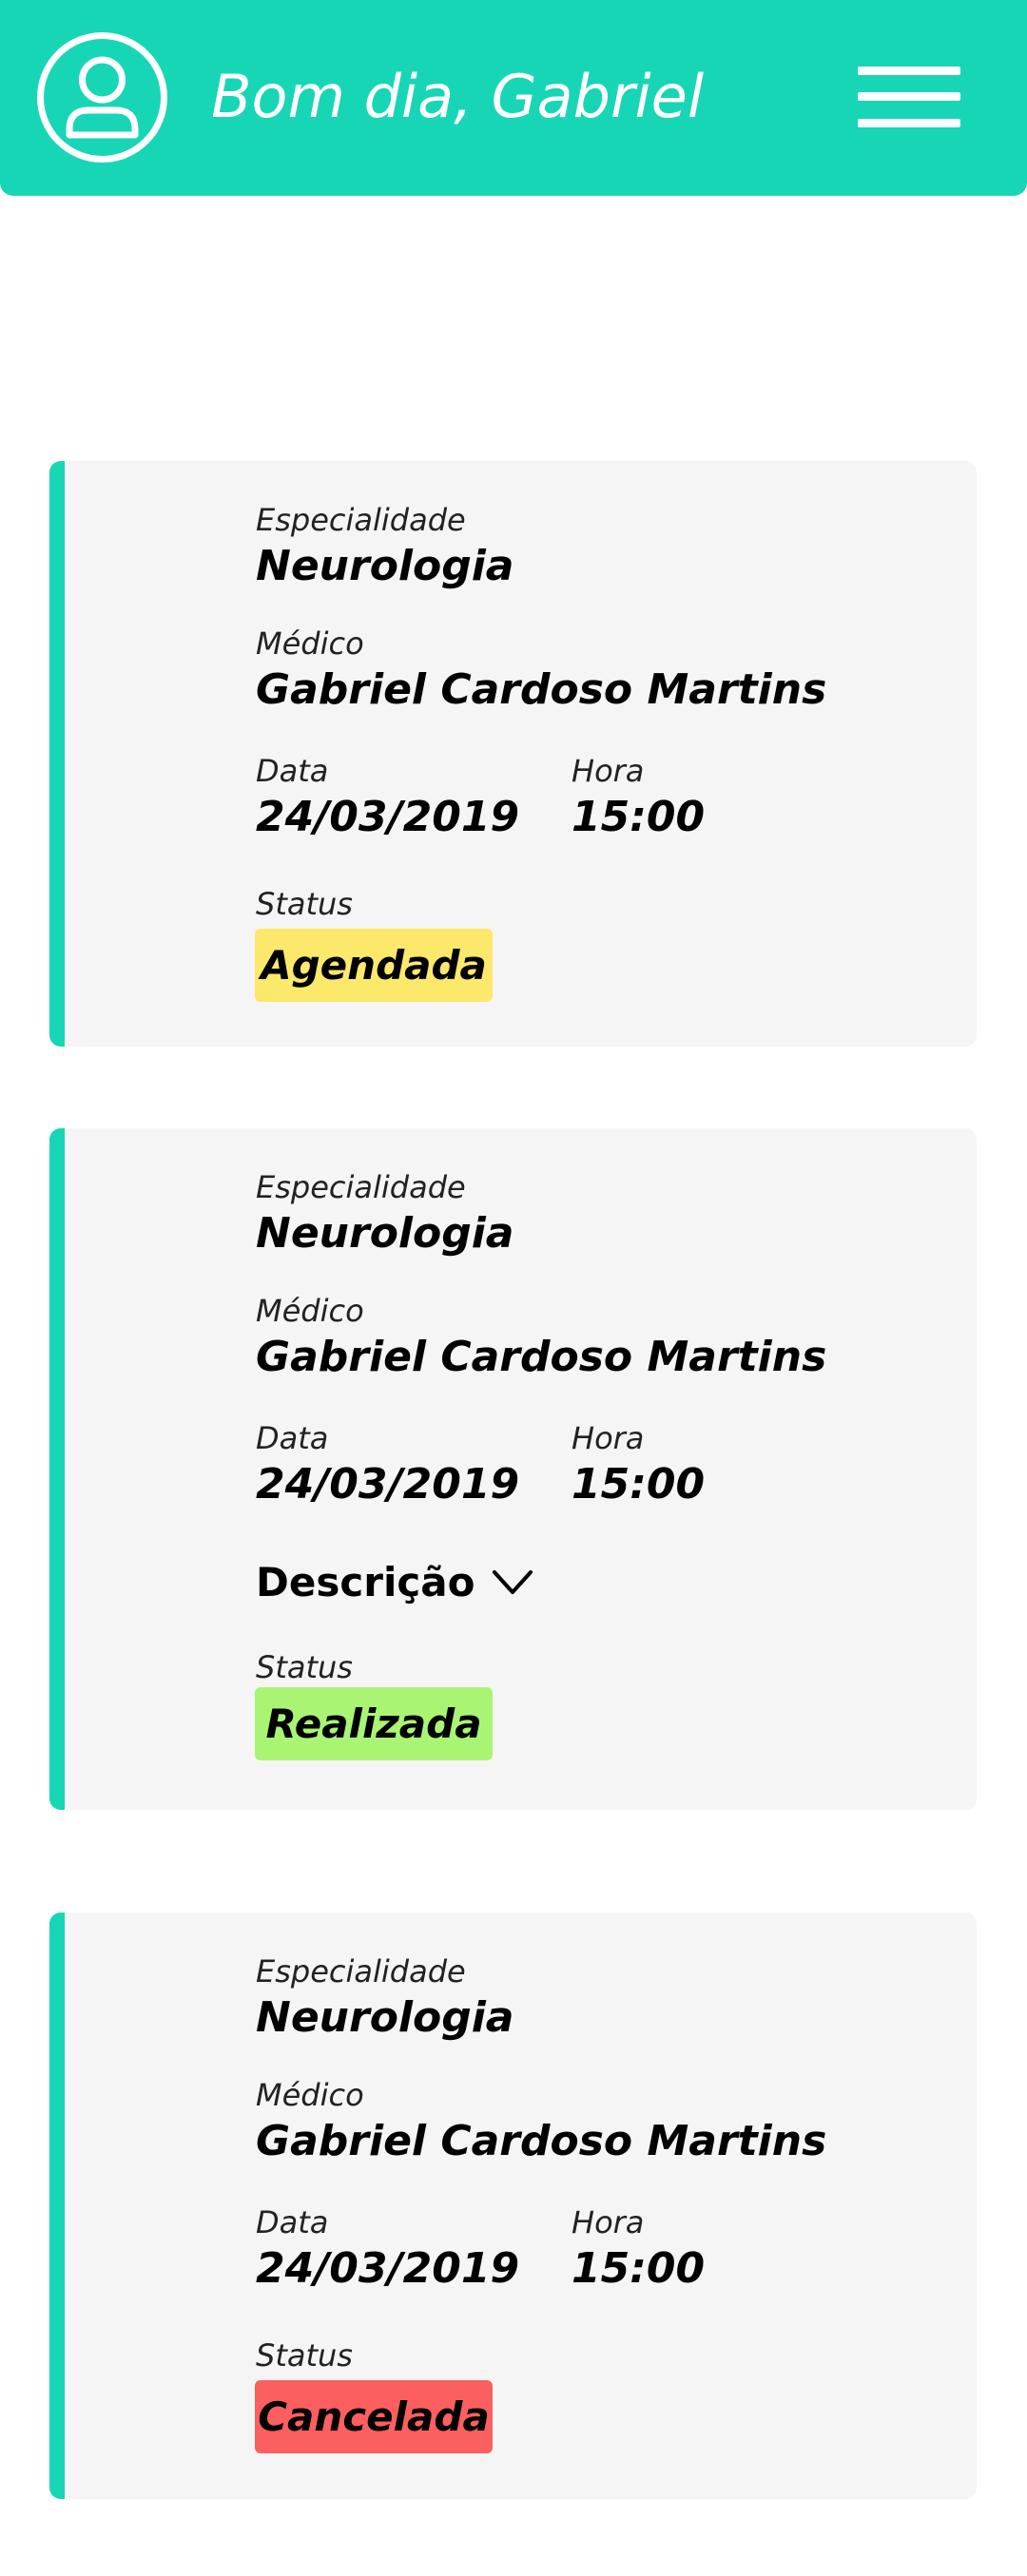 This screenshot has height=2576, width=1027. I want to click on status-badge: Realizada, so click(374, 1723).